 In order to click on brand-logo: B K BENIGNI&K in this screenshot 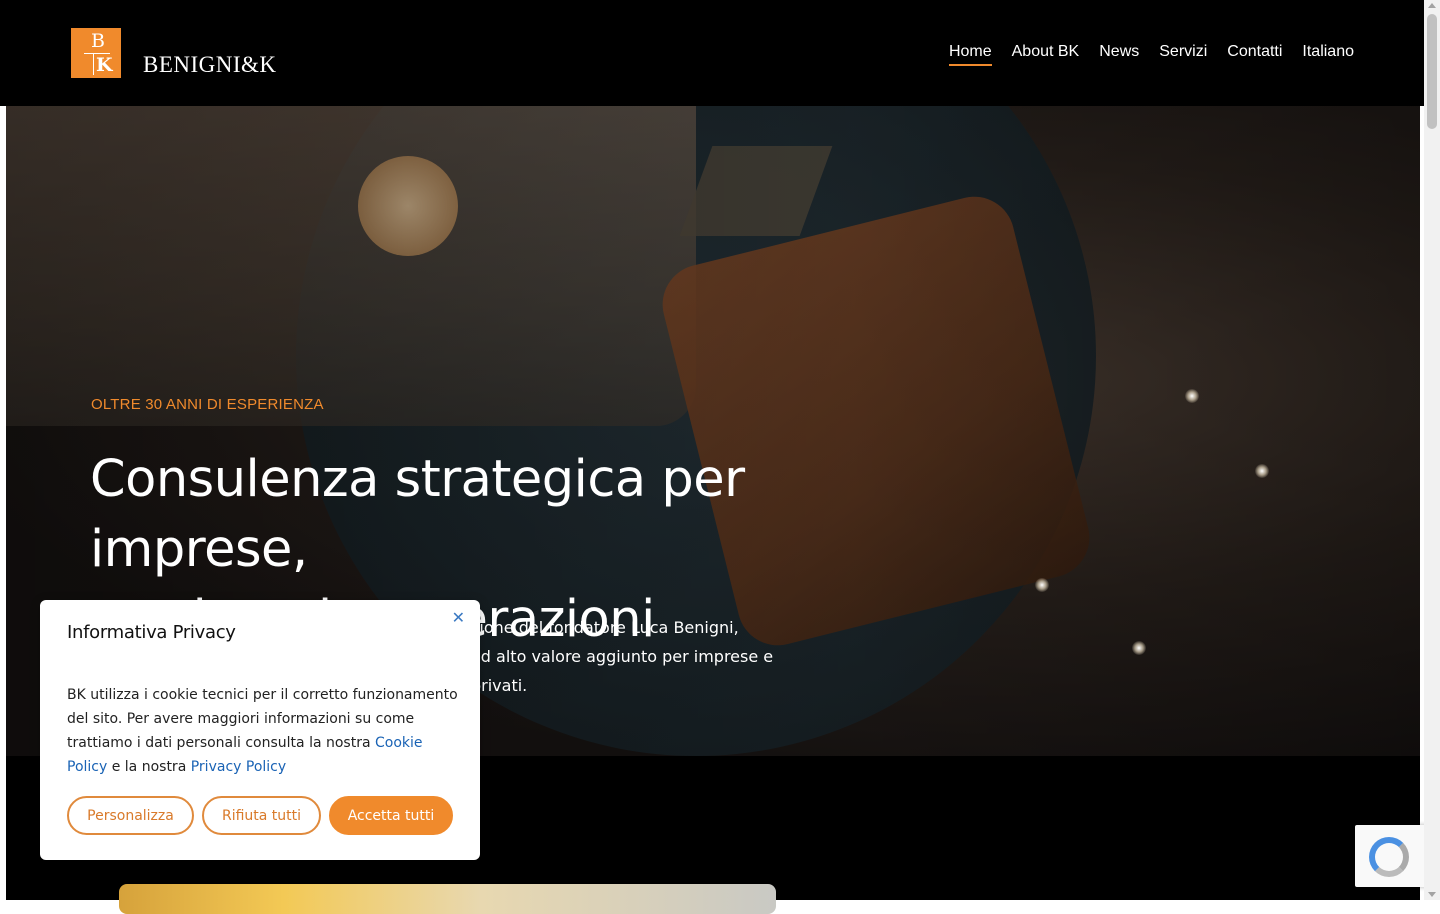, I will do `click(174, 53)`.